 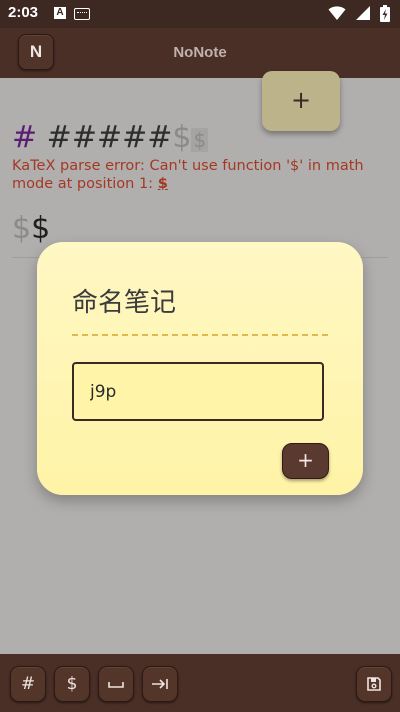 I want to click on status-time: 2:03, so click(x=23, y=12).